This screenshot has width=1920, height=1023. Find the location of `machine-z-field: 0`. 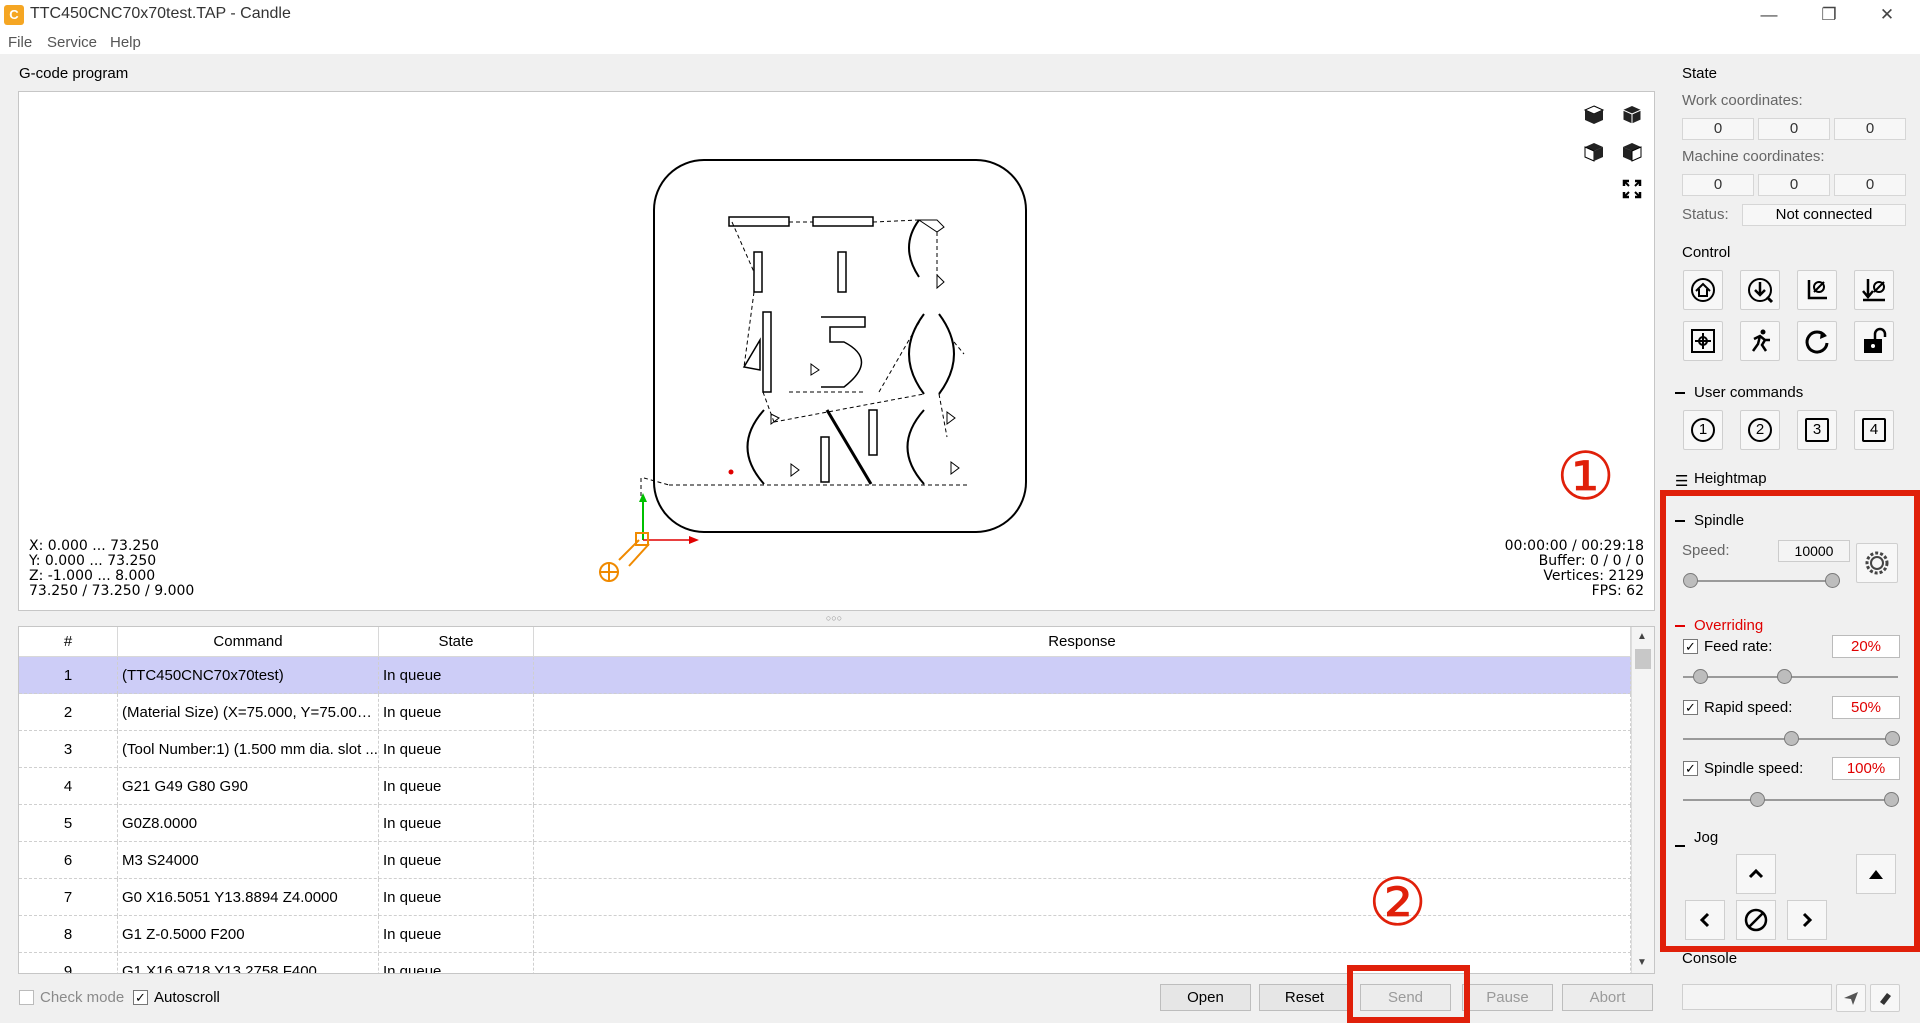

machine-z-field: 0 is located at coordinates (1870, 185).